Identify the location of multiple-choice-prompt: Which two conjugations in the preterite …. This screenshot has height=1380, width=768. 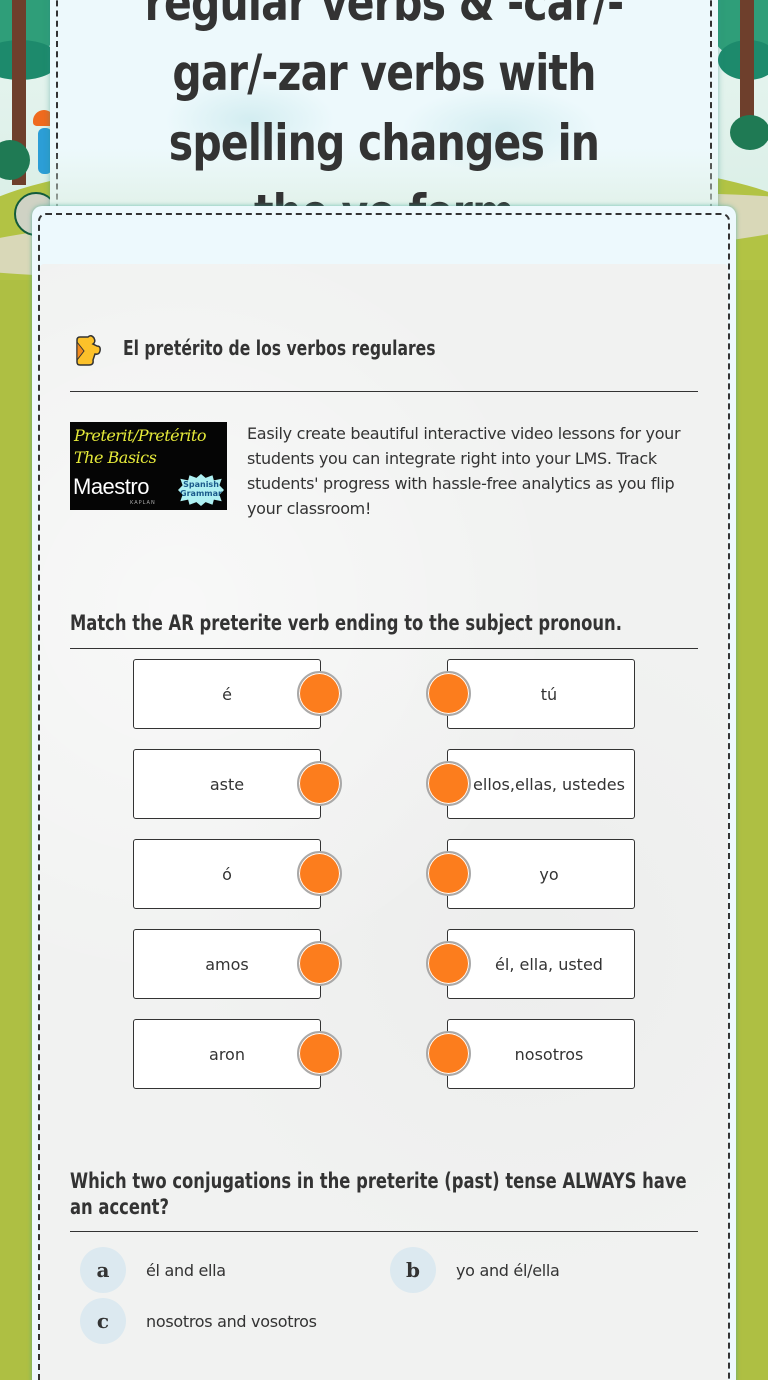
(378, 1194).